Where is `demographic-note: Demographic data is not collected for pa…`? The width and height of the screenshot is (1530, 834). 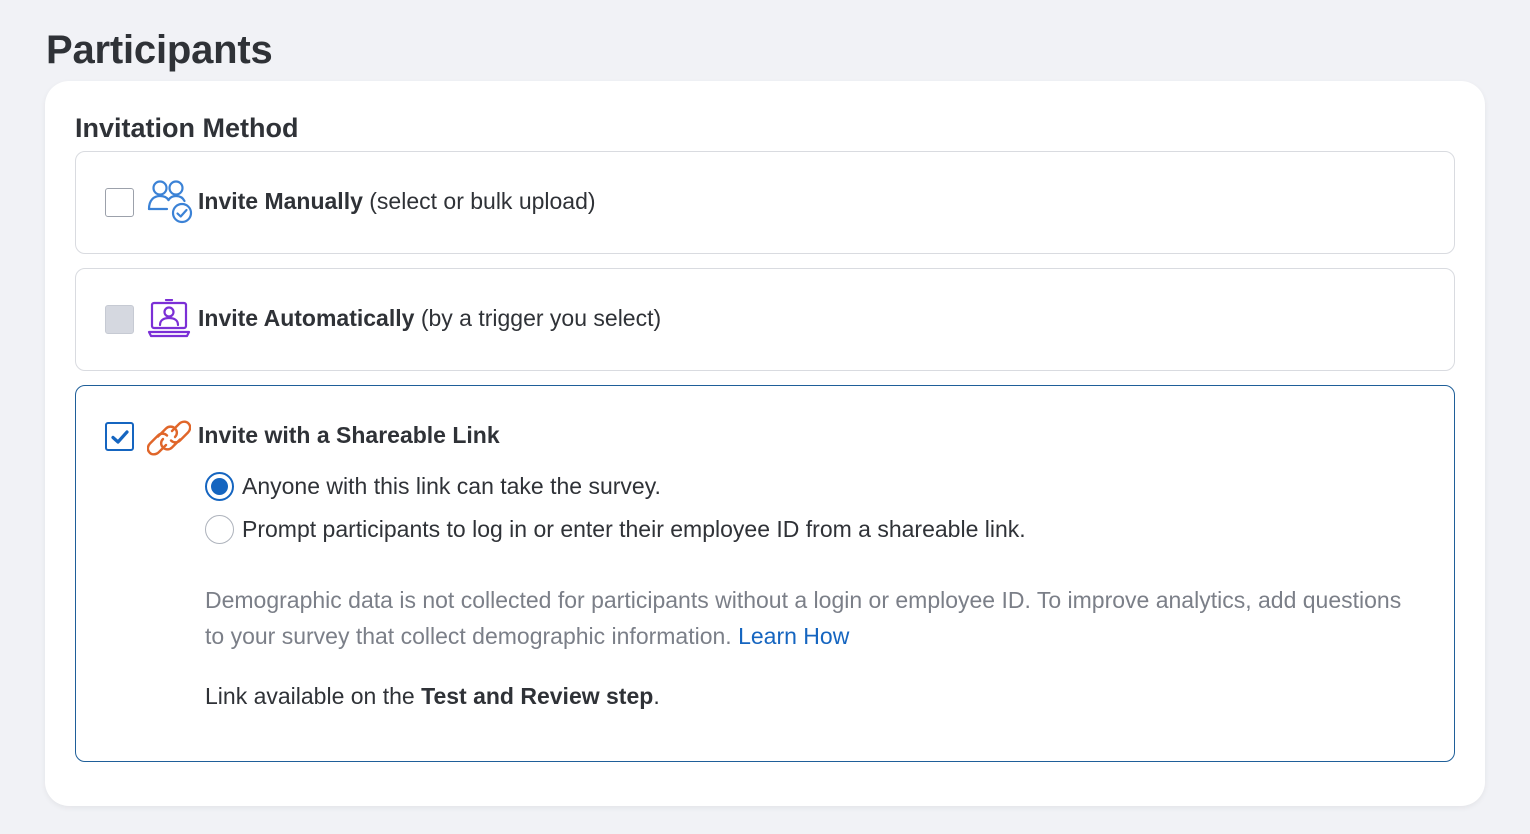
demographic-note: Demographic data is not collected for pa… is located at coordinates (815, 618).